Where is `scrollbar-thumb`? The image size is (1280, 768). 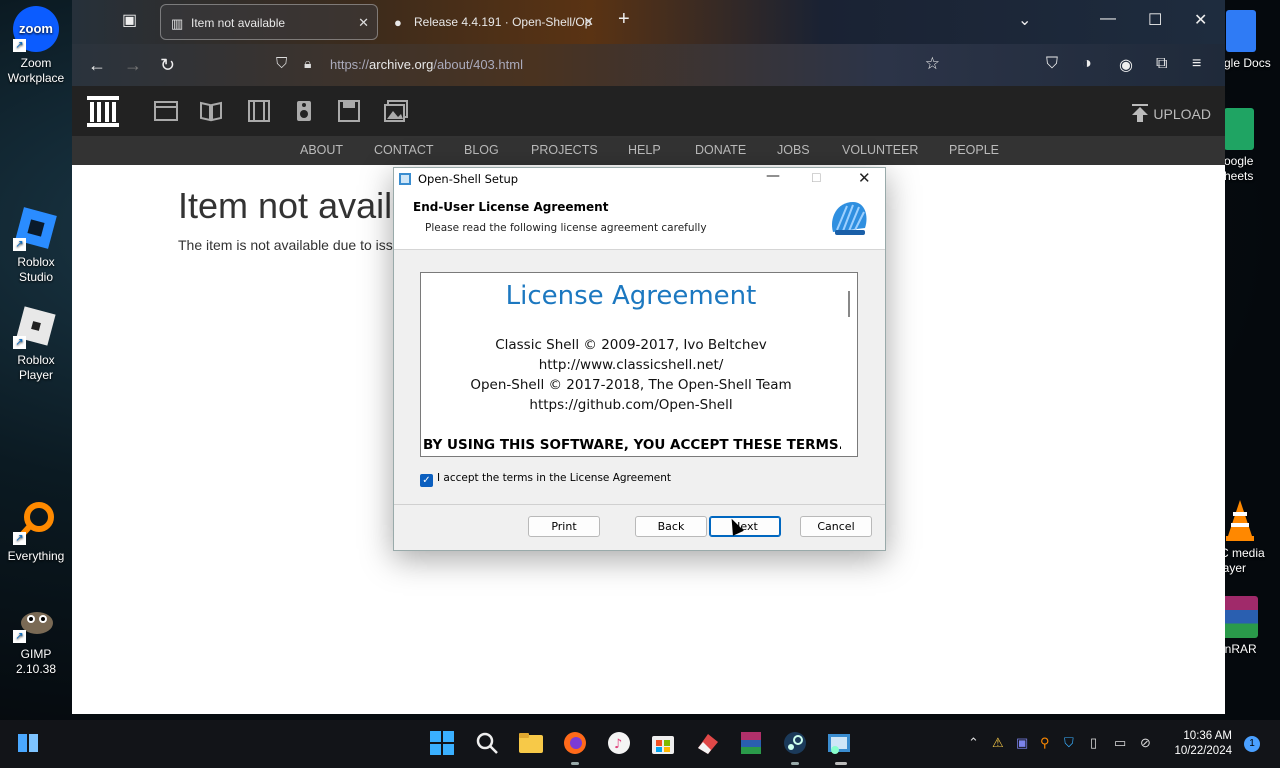
scrollbar-thumb is located at coordinates (849, 304).